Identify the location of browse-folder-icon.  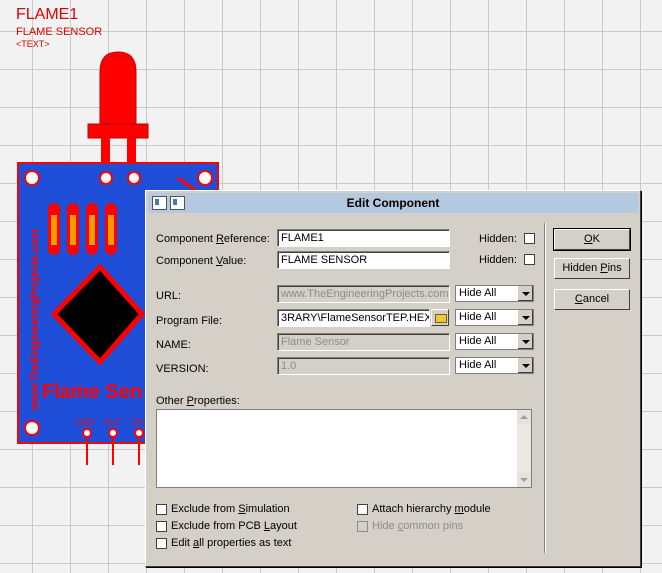
(440, 317).